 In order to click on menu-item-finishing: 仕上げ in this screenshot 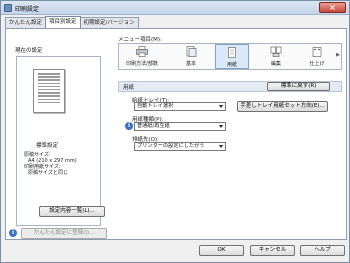, I will do `click(317, 56)`.